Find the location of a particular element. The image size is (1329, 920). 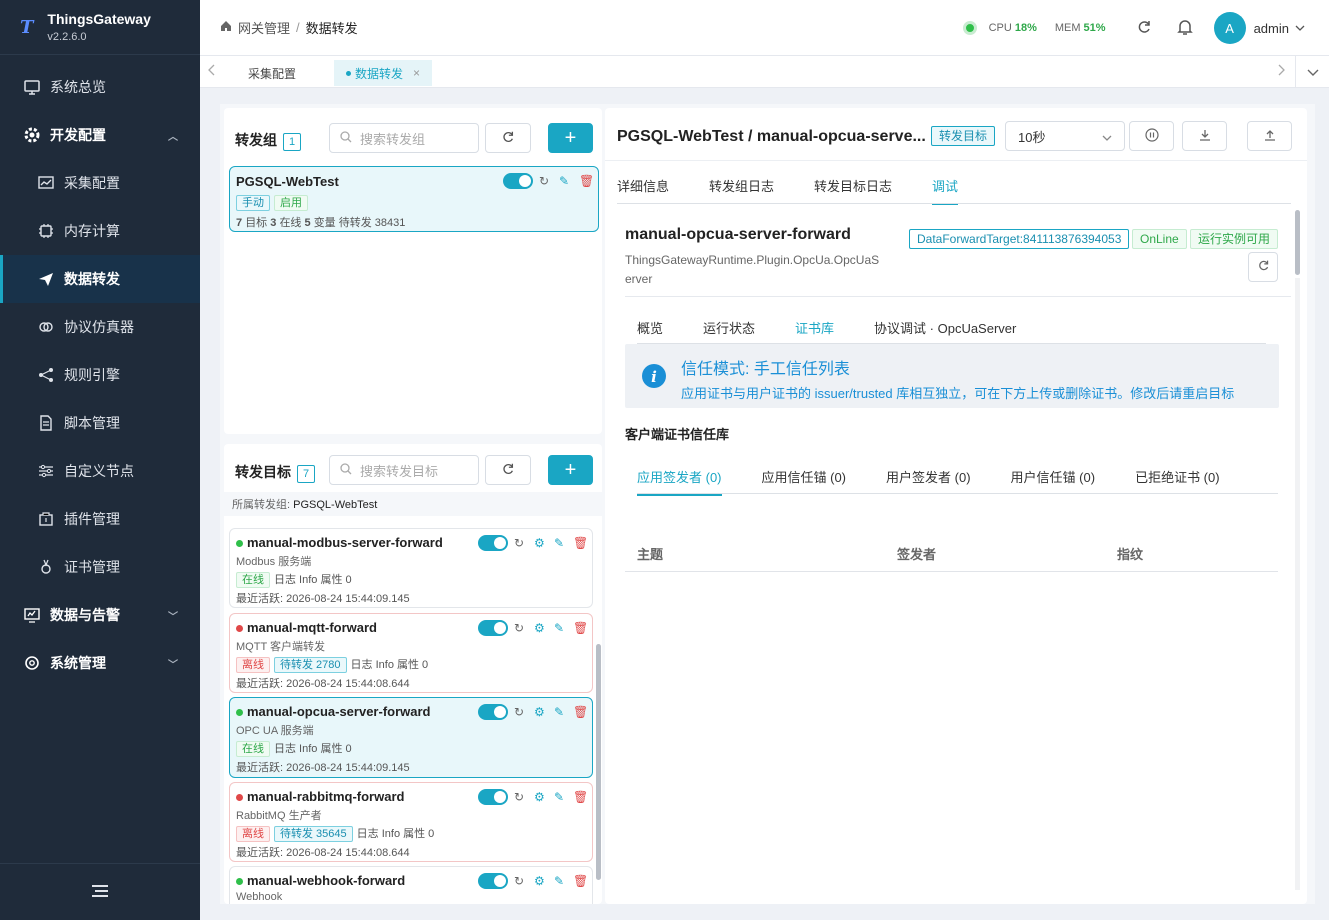

avatar: A is located at coordinates (1229, 28).